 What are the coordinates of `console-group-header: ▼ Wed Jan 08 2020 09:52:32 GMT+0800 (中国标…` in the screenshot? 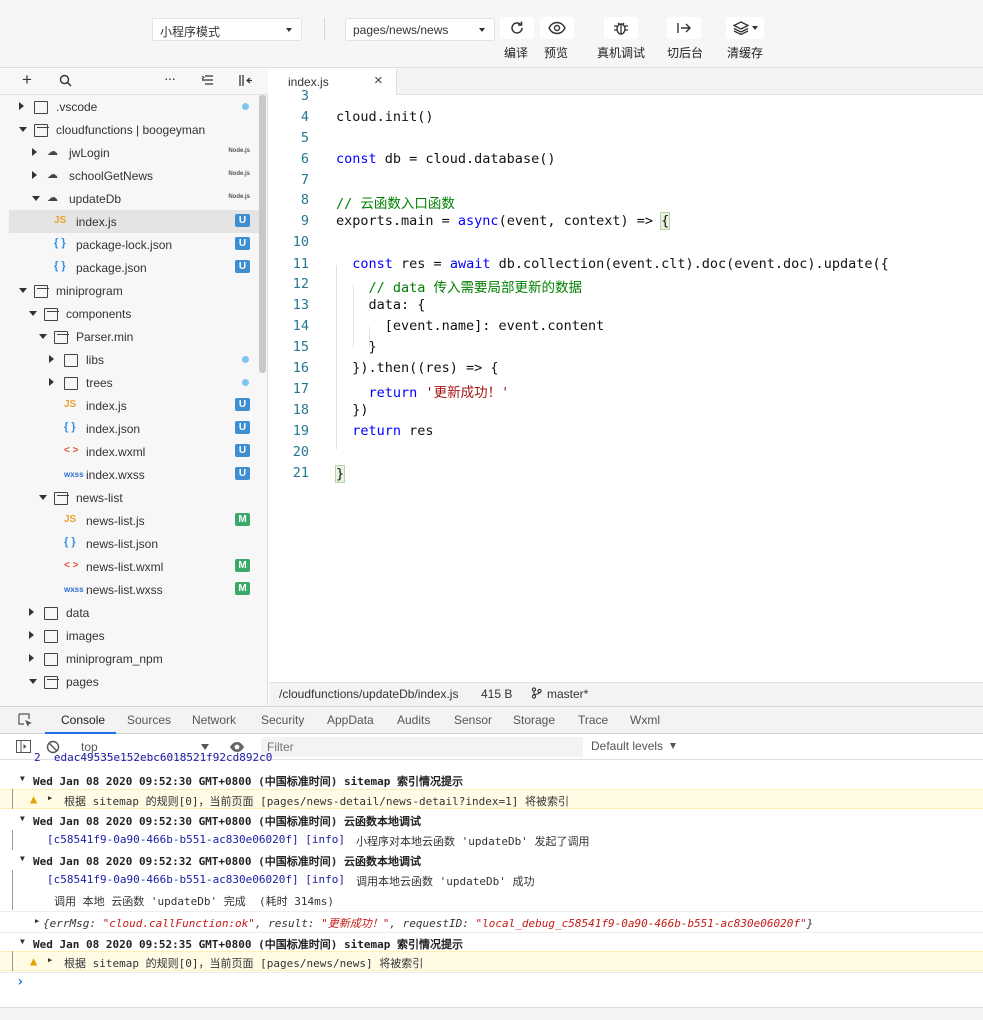 It's located at (491, 860).